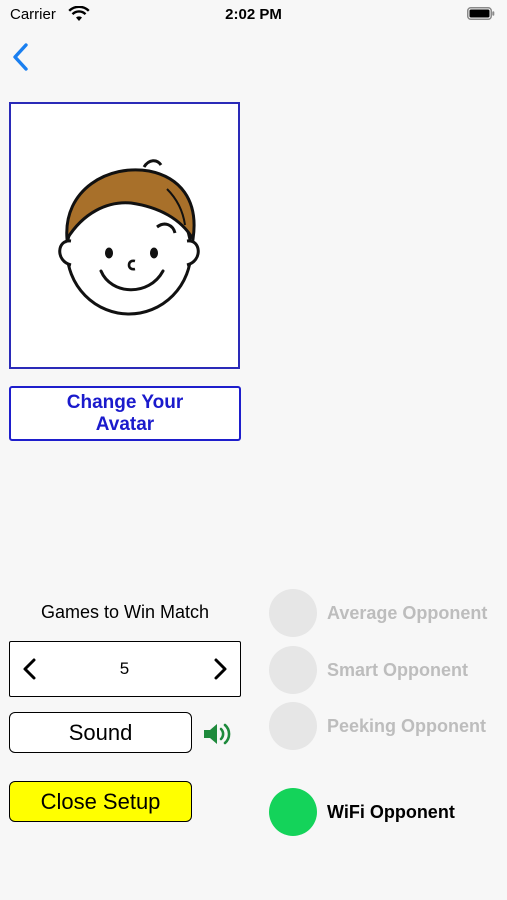  I want to click on opponent-label: Smart Opponent, so click(398, 670).